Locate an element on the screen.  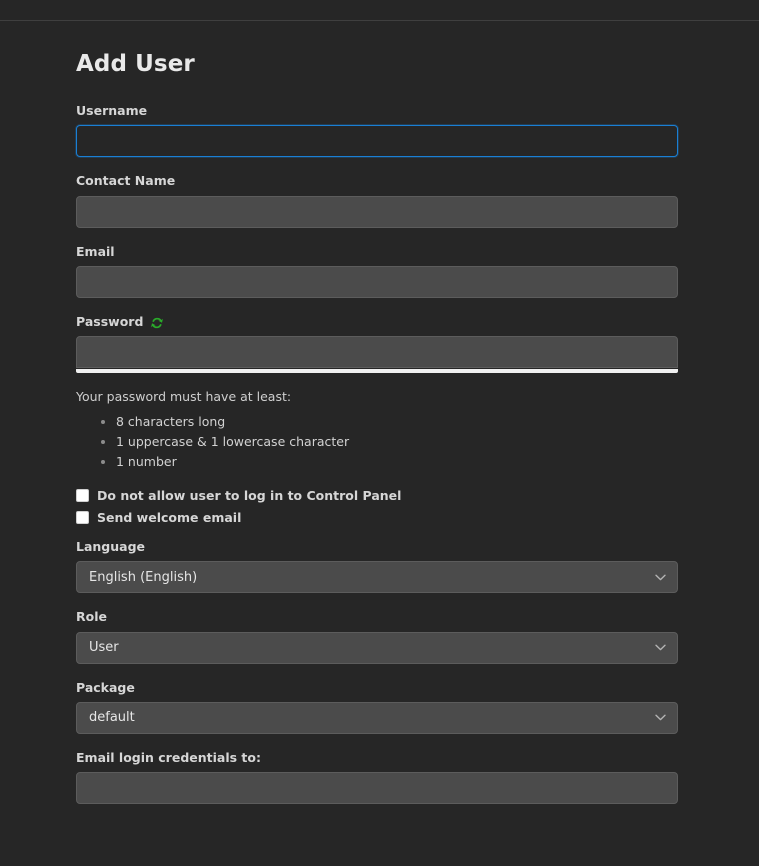
list-item: 8 characters long is located at coordinates (399, 422).